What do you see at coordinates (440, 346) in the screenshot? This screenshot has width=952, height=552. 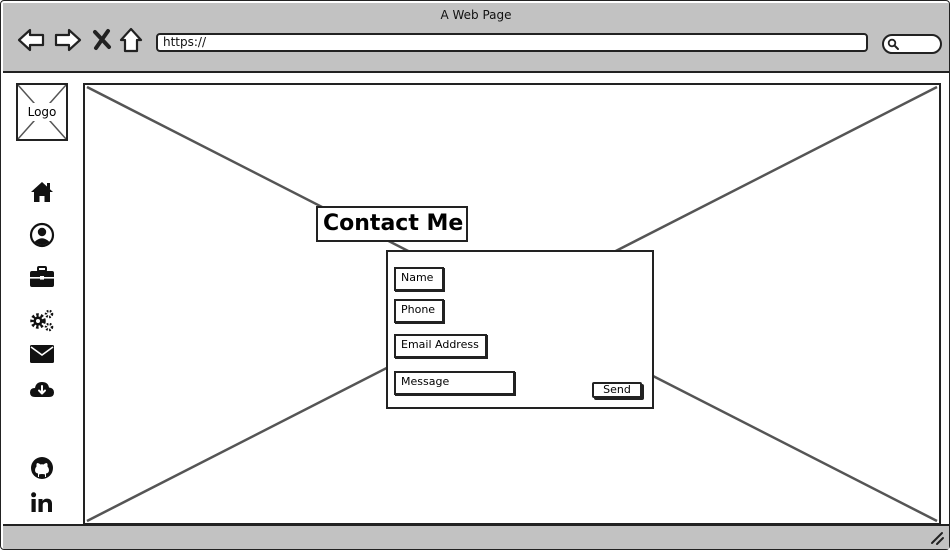 I see `email-field: Email Address` at bounding box center [440, 346].